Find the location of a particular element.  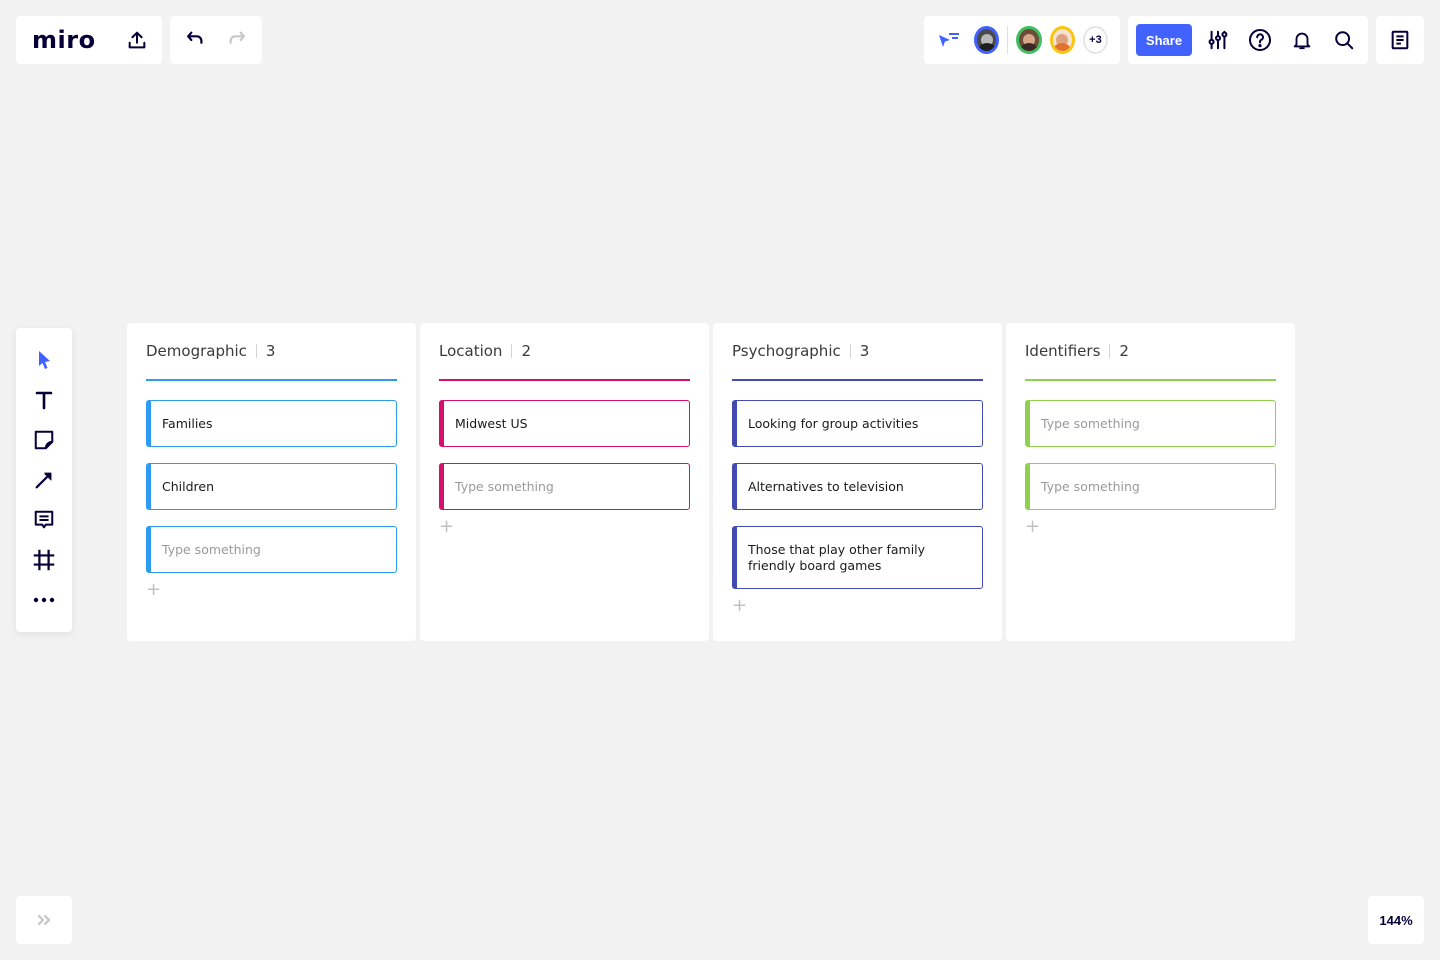

zoom-level-button: 144% is located at coordinates (1396, 920).